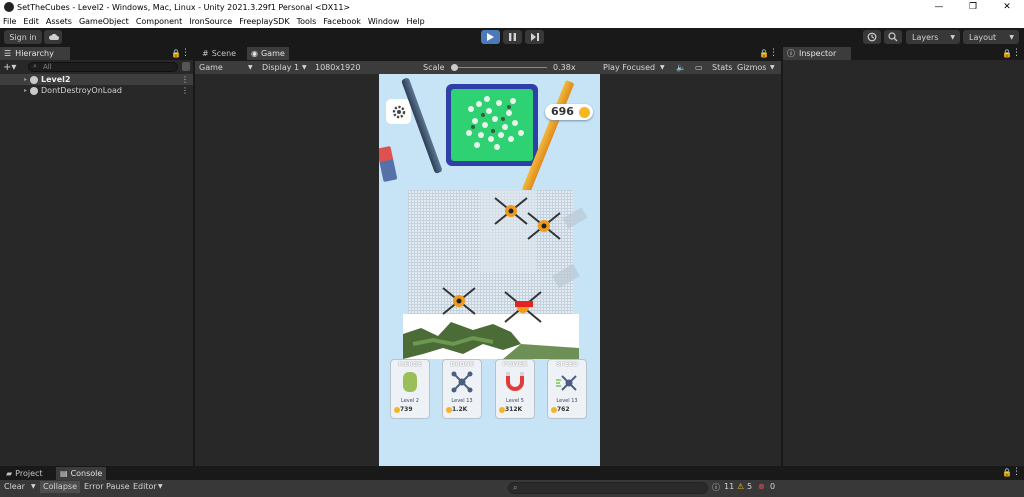 The image size is (1024, 497). I want to click on game-mode-dropdown: Game, so click(211, 67).